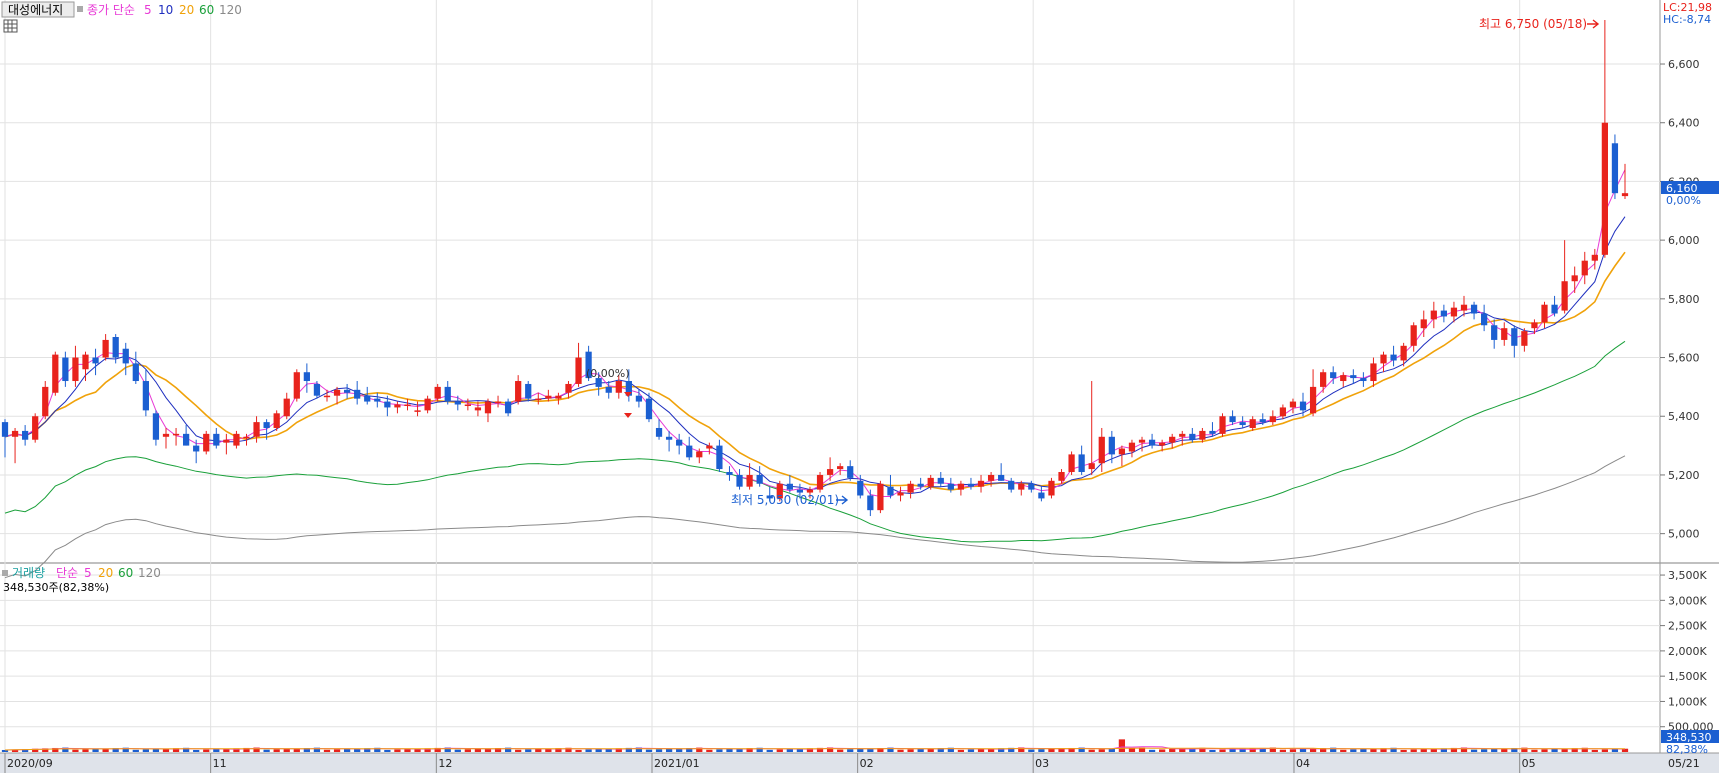 This screenshot has height=777, width=1719. Describe the element at coordinates (105, 573) in the screenshot. I see `legend-vol-ma20: 20` at that location.